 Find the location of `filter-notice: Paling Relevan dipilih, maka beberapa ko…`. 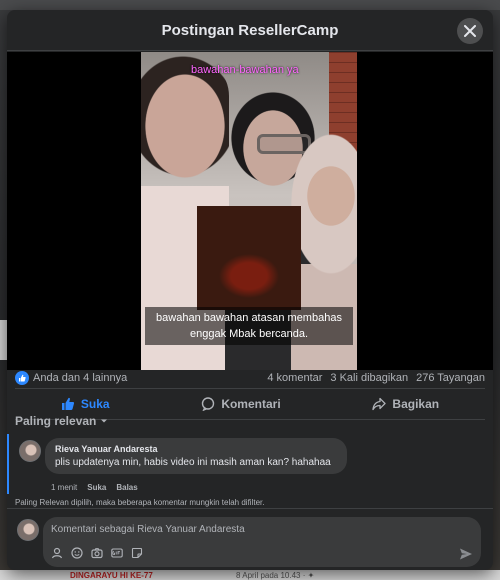

filter-notice: Paling Relevan dipilih, maka beberapa ko… is located at coordinates (140, 502).